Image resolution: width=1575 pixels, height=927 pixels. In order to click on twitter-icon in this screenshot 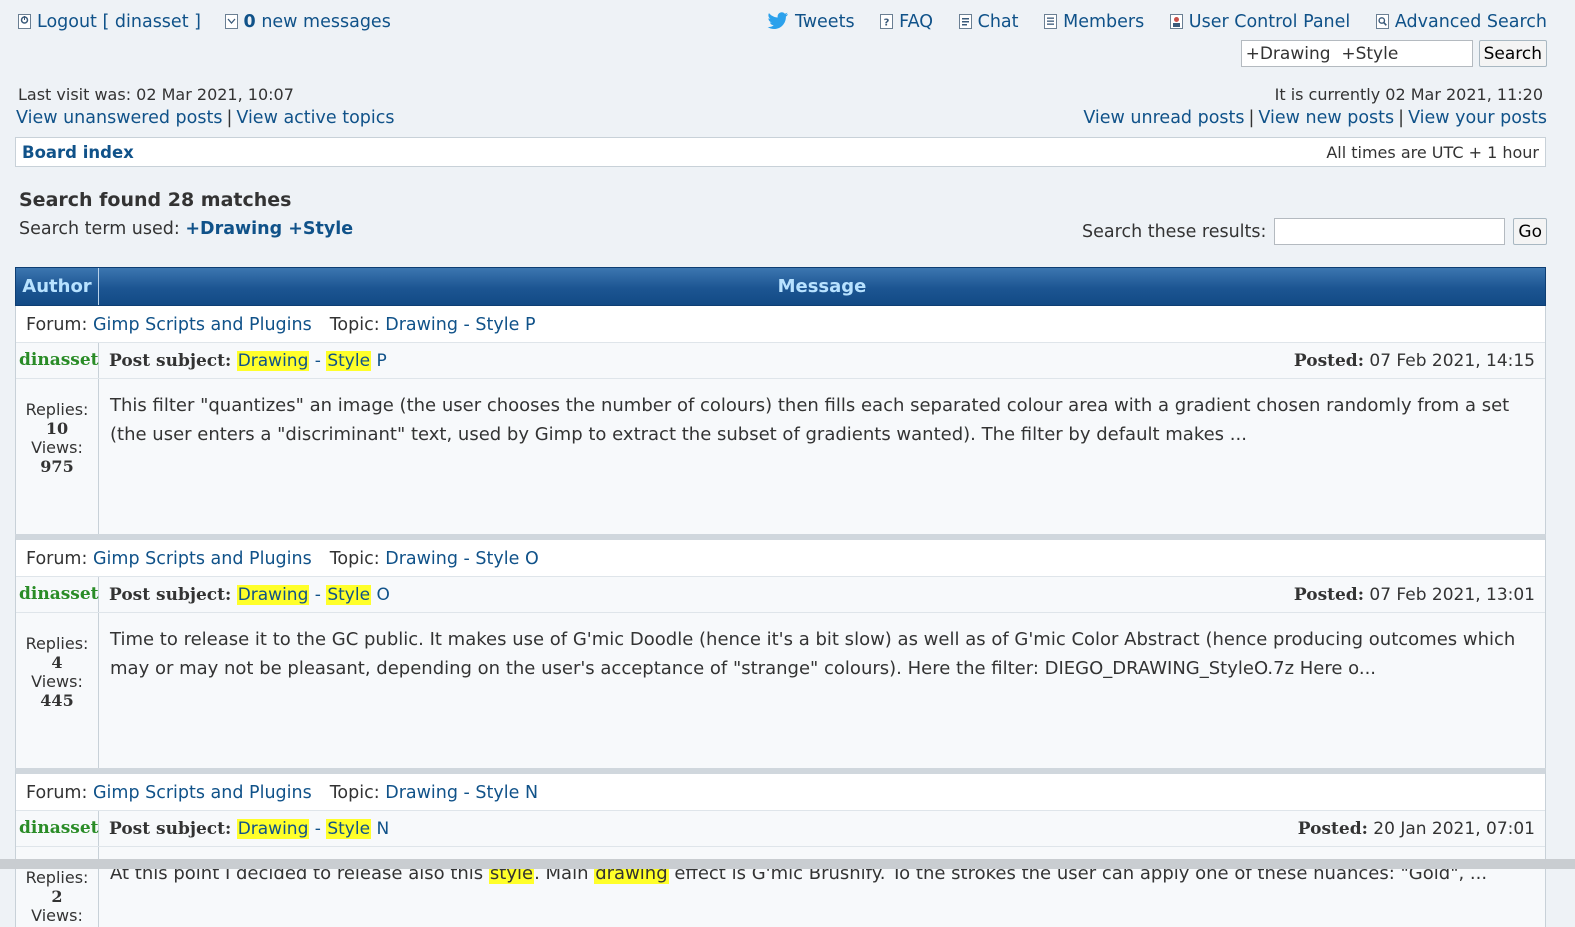, I will do `click(778, 20)`.